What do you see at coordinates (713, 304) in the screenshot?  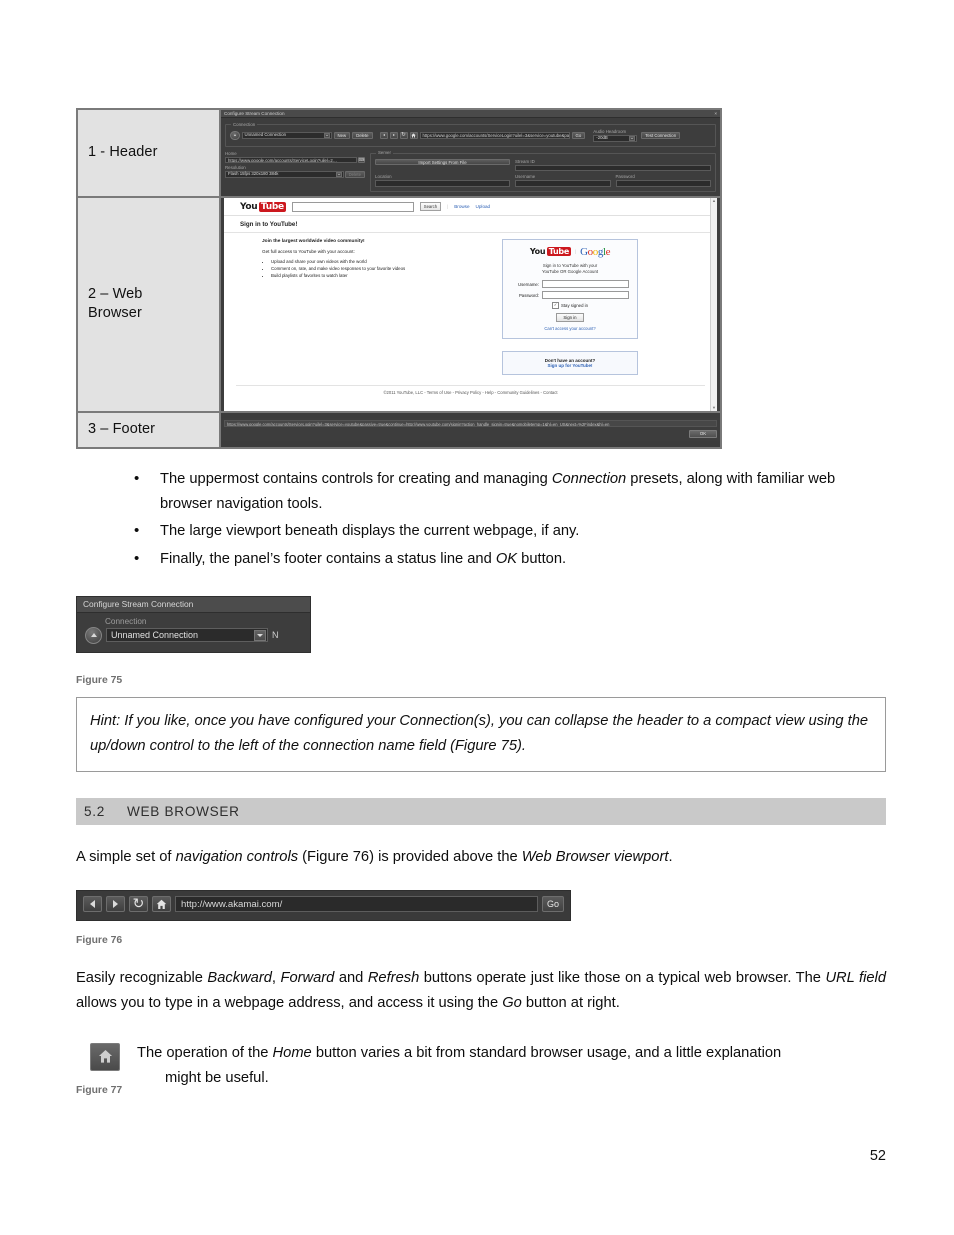 I see `viewport-scrollbar: ▲ ▼` at bounding box center [713, 304].